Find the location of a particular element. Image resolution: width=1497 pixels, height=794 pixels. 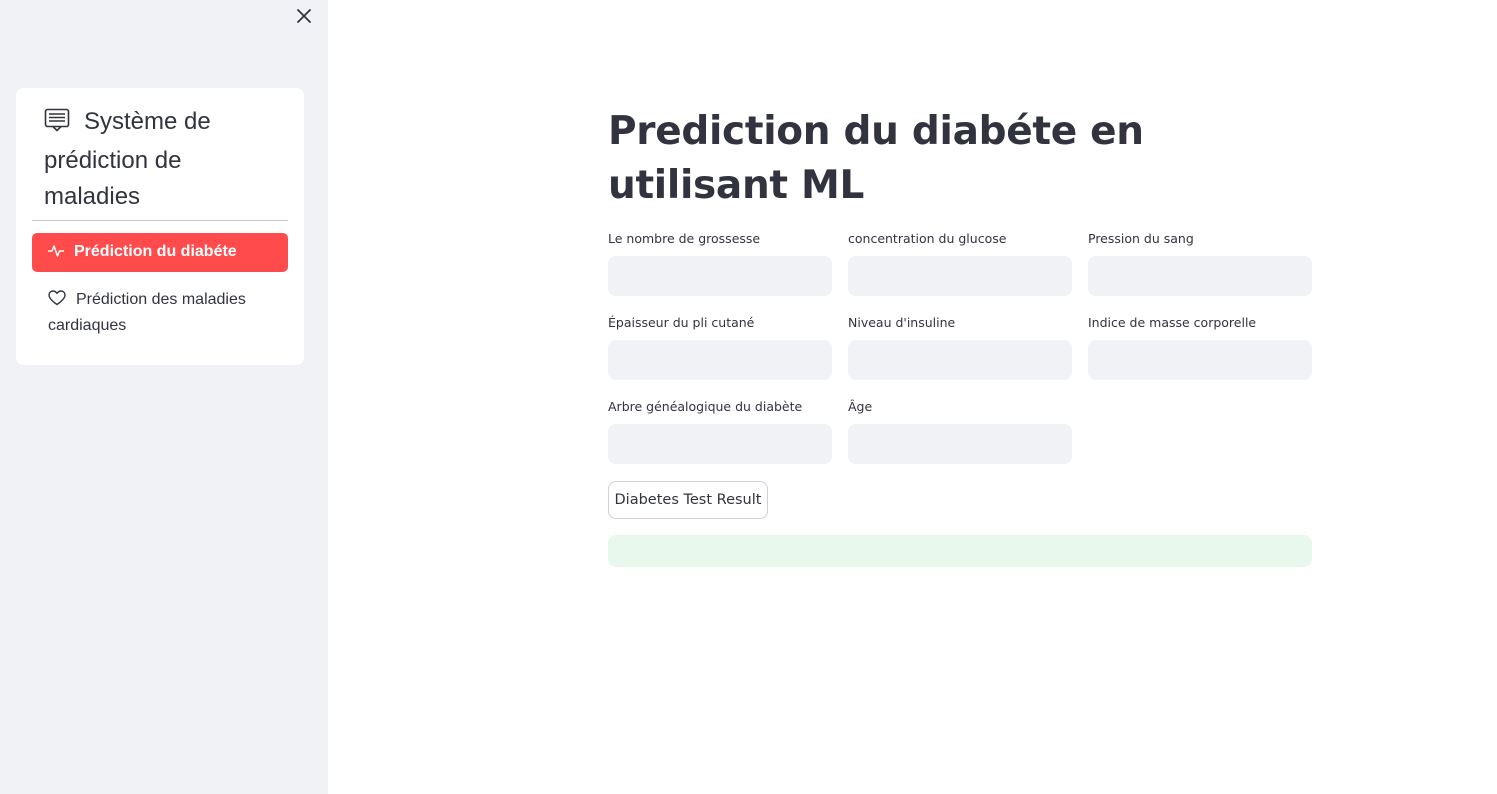

field-glucose: concentration du glucose is located at coordinates (960, 263).